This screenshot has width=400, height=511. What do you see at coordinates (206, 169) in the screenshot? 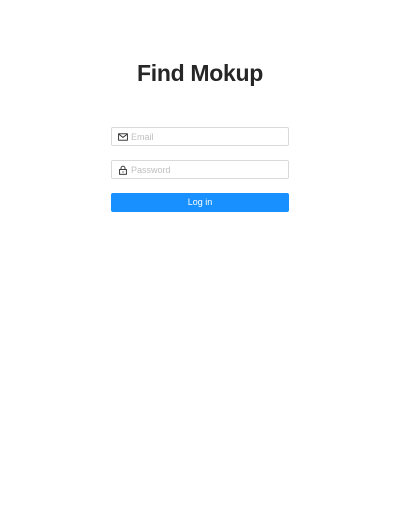
I see `password-input` at bounding box center [206, 169].